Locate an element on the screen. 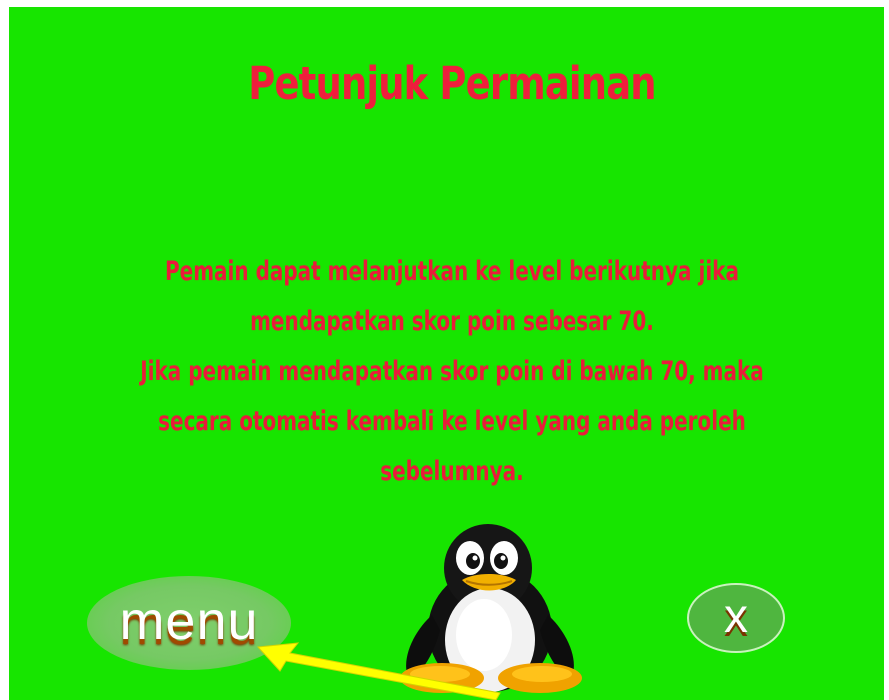  close-button-label: x is located at coordinates (736, 616).